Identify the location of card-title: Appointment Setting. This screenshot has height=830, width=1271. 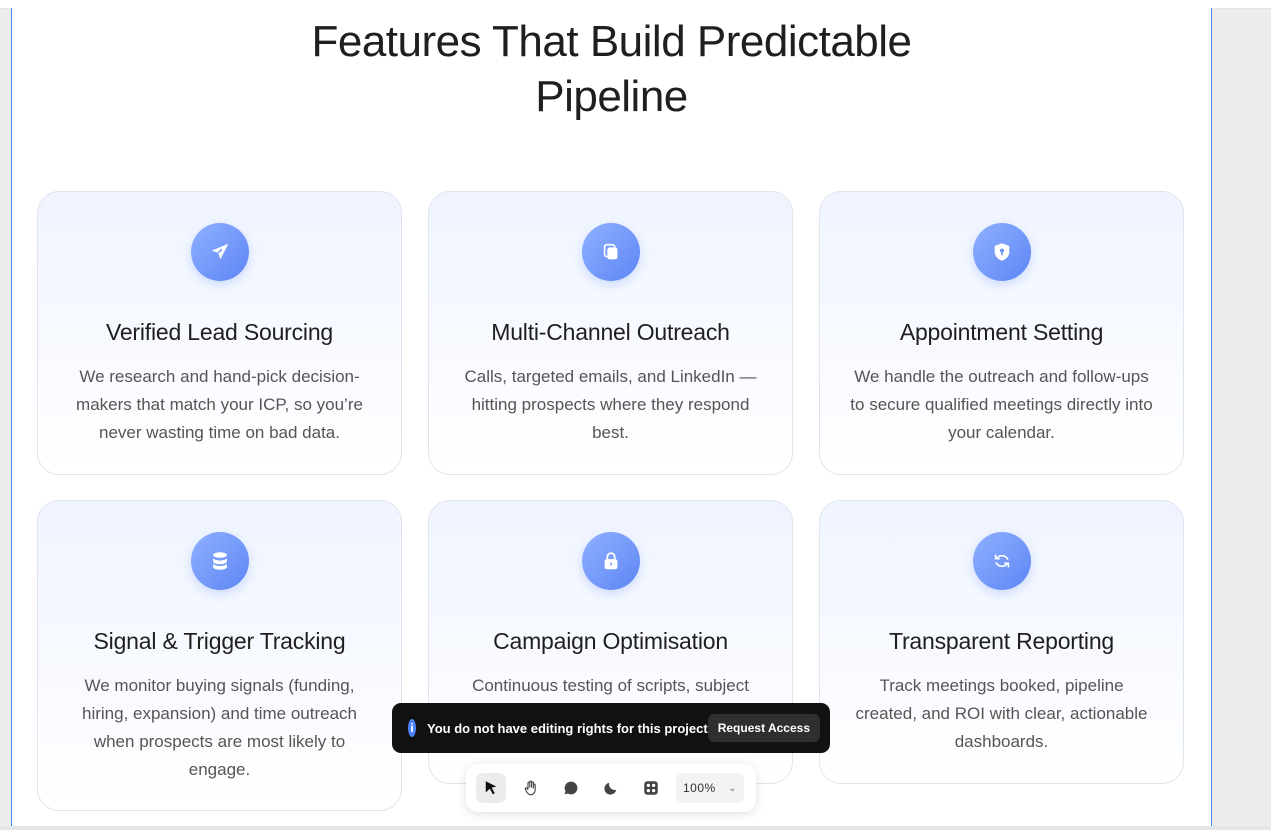
(1001, 332).